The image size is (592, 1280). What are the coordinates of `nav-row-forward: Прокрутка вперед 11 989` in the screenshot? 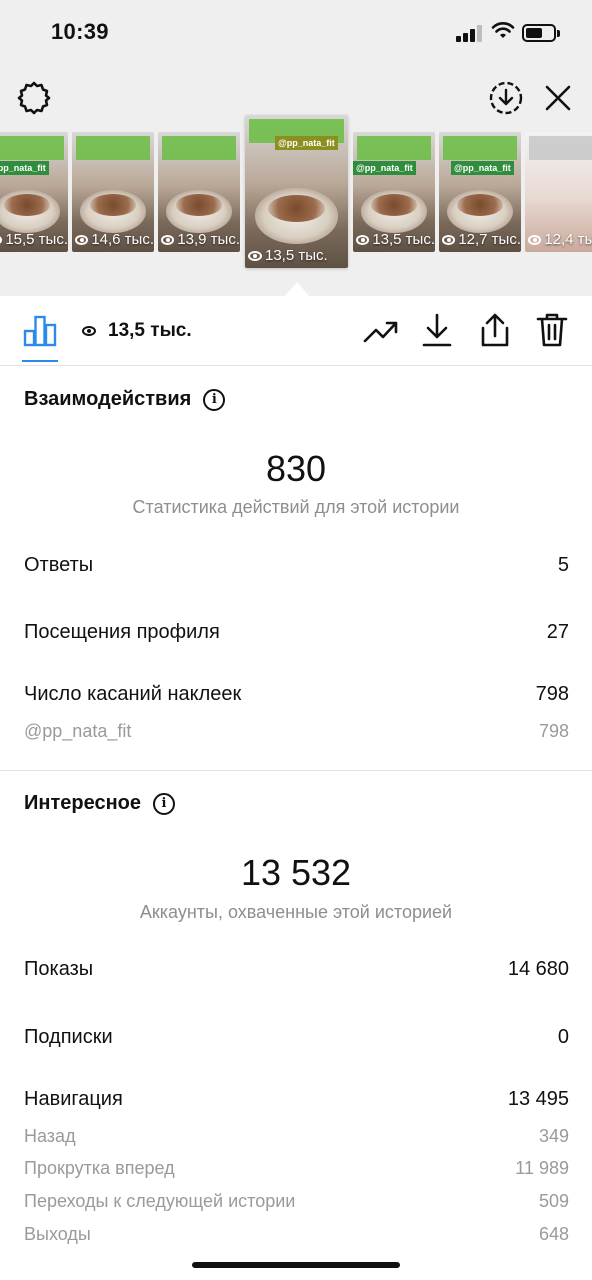 It's located at (296, 1168).